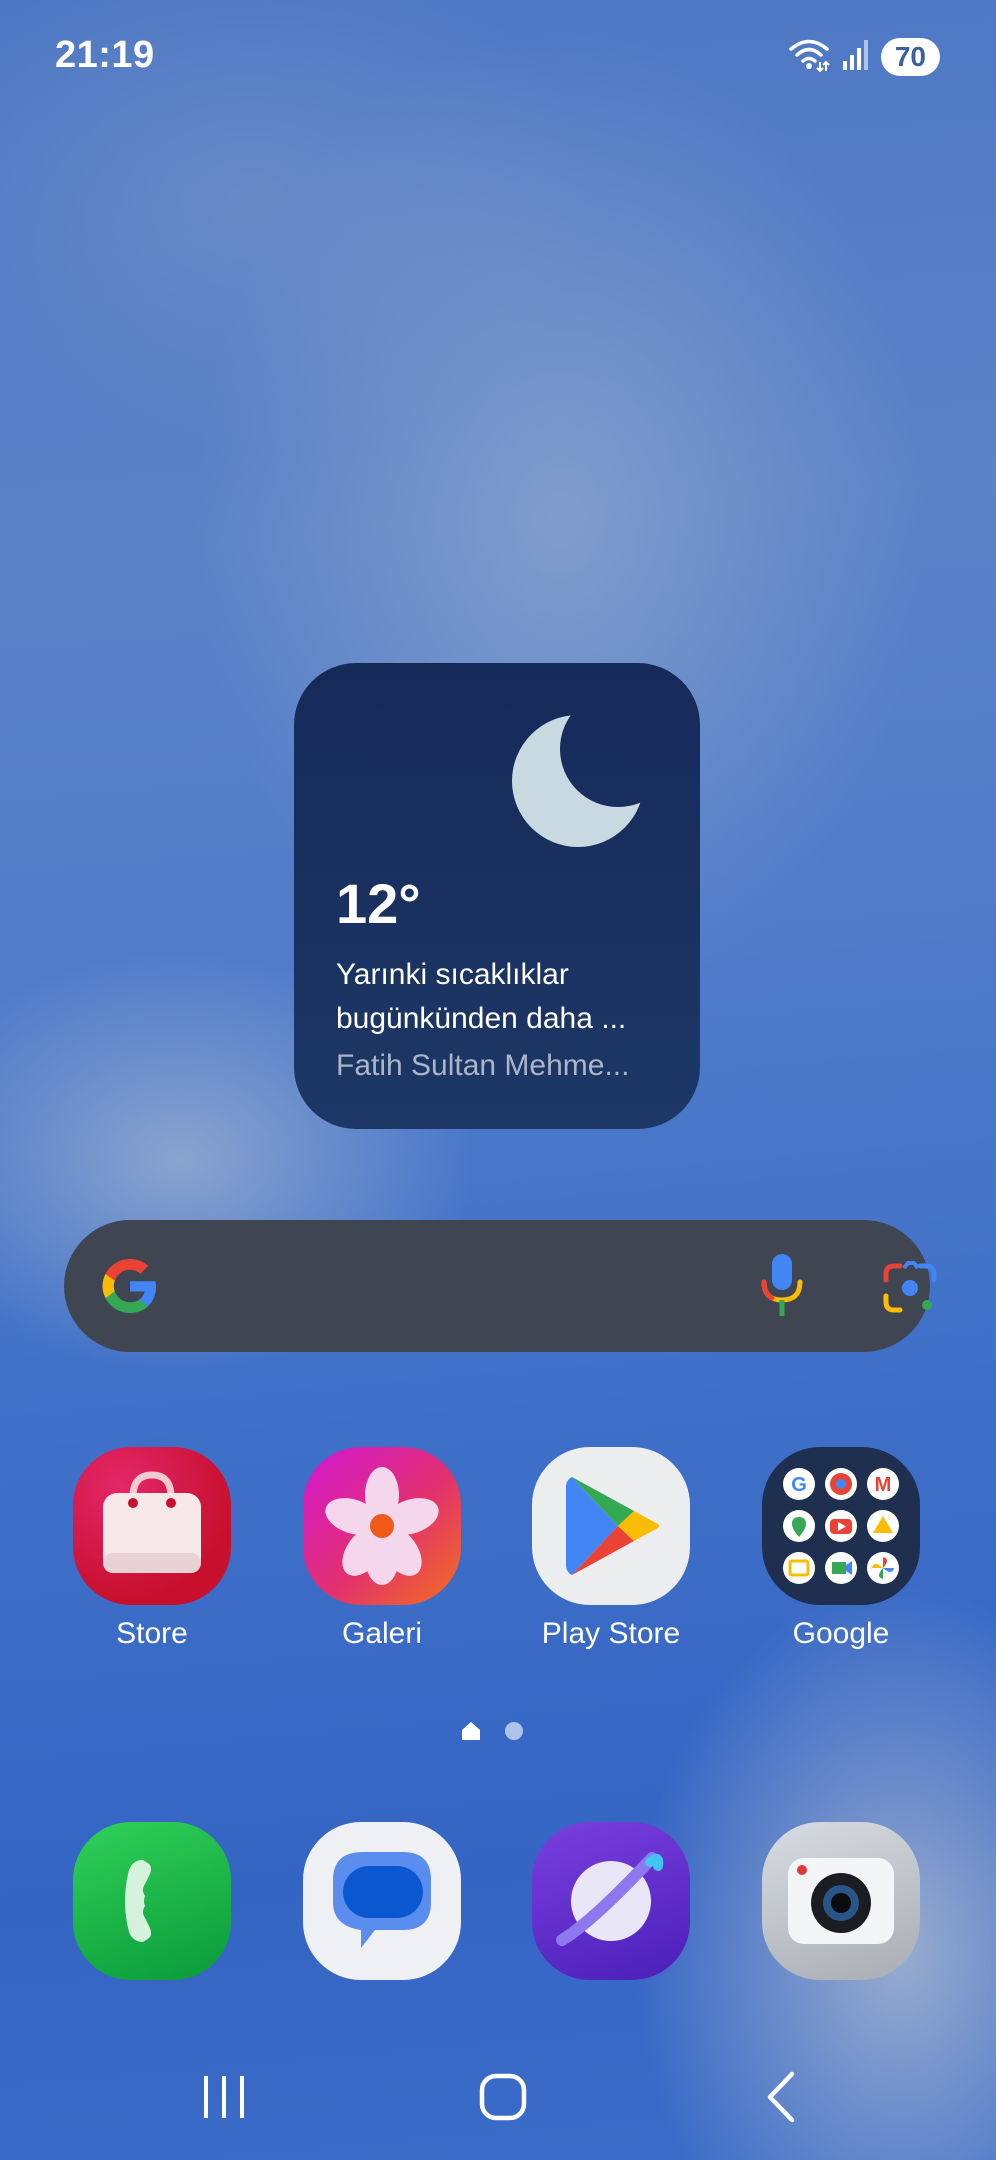 This screenshot has width=996, height=2160. I want to click on dock-internet, so click(611, 1901).